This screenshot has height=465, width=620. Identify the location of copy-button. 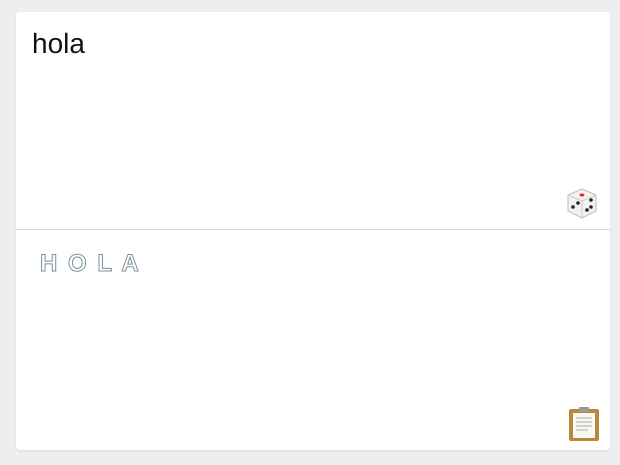
(584, 424).